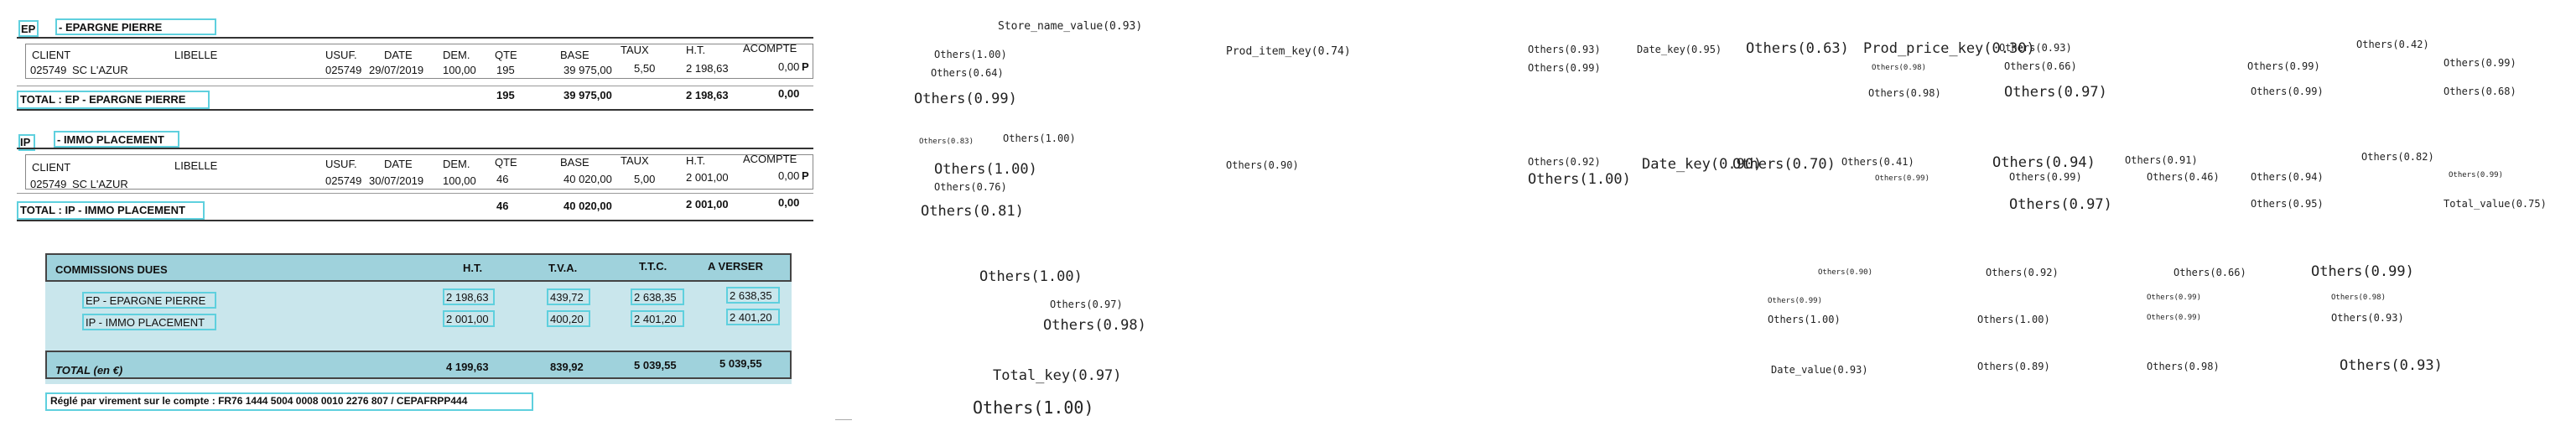 Image resolution: width=2576 pixels, height=426 pixels. I want to click on ip-row-client: 025749, so click(48, 184).